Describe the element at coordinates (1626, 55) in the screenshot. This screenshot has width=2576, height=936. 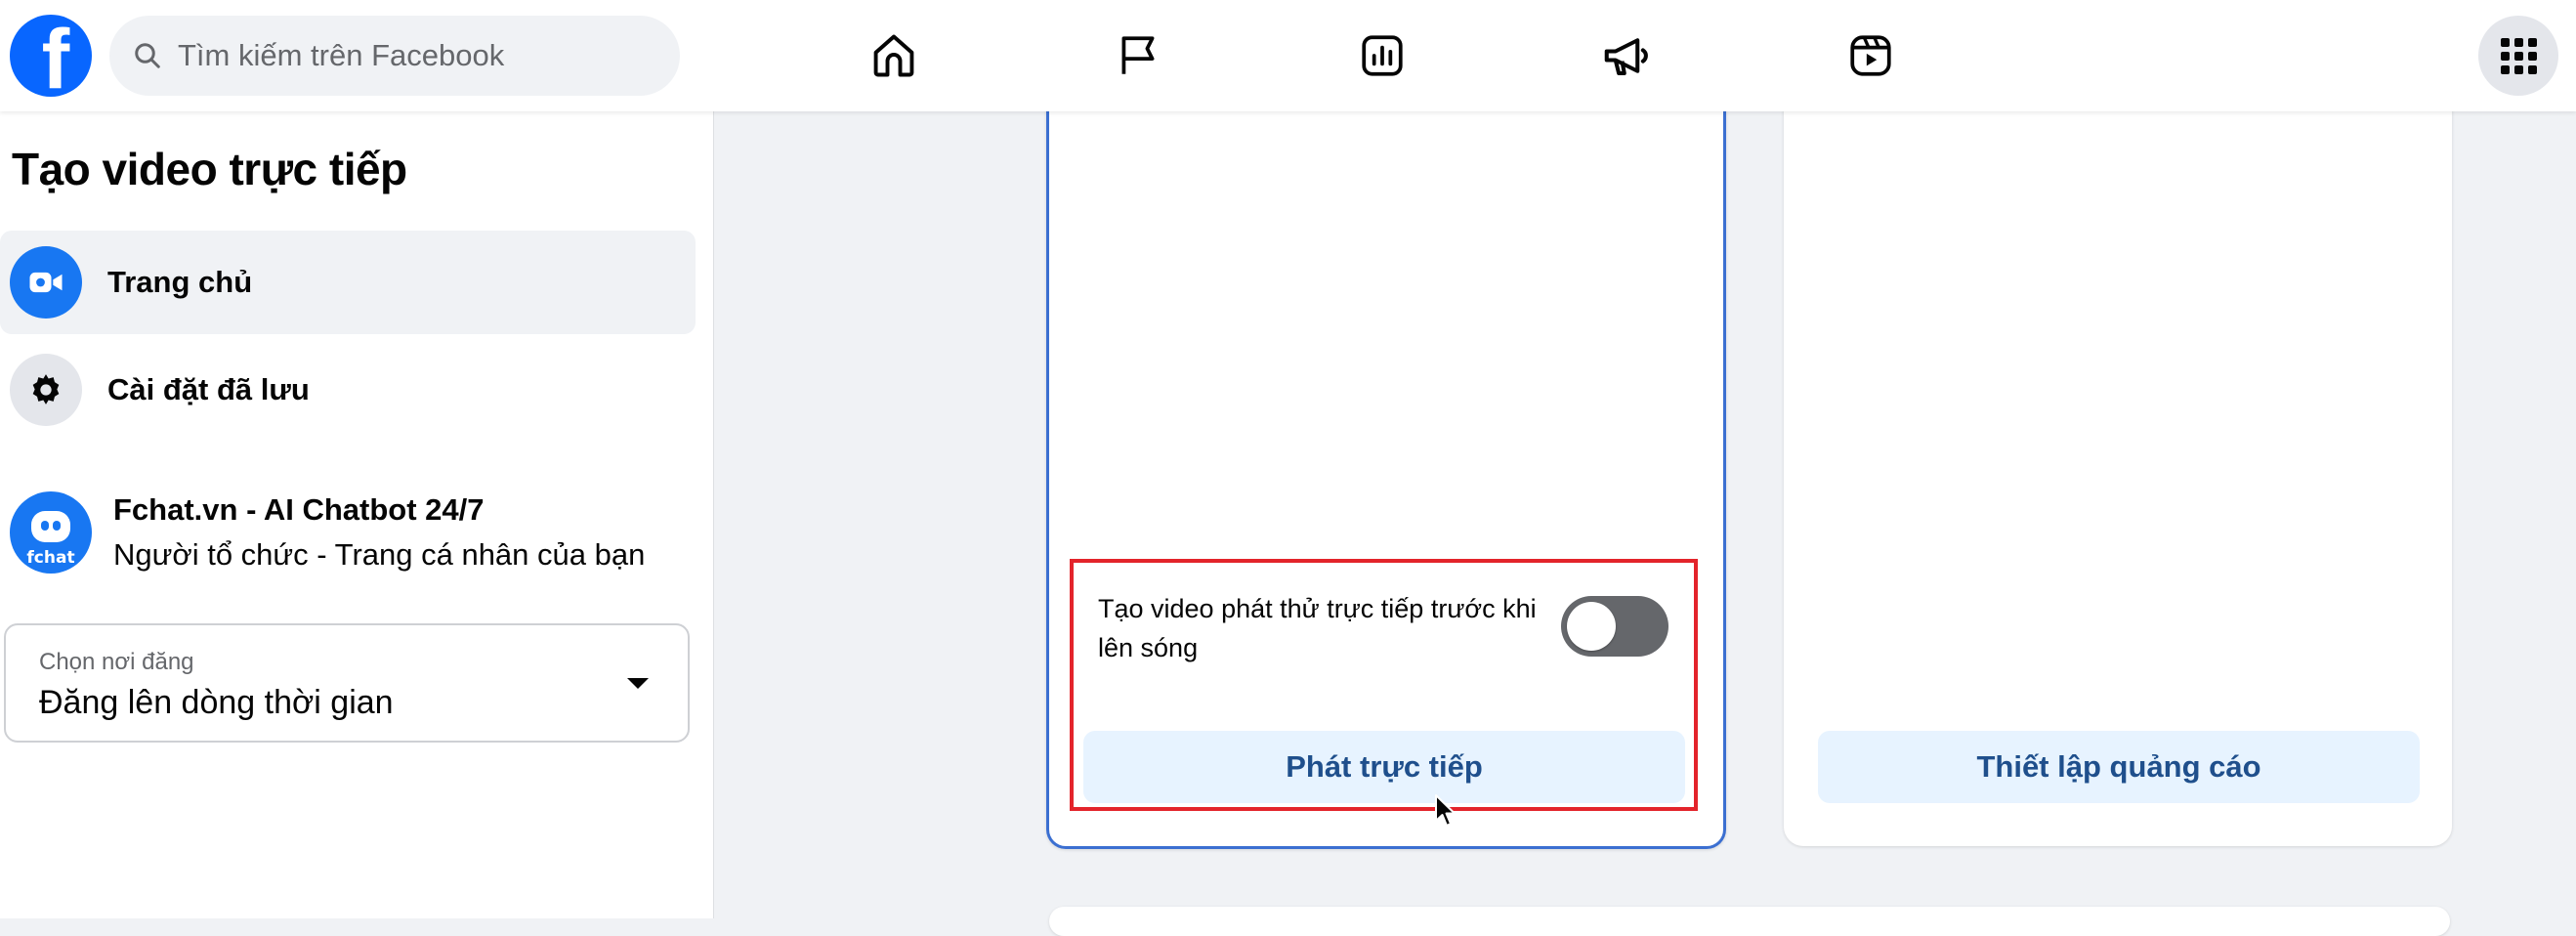
I see `megaphone-icon` at that location.